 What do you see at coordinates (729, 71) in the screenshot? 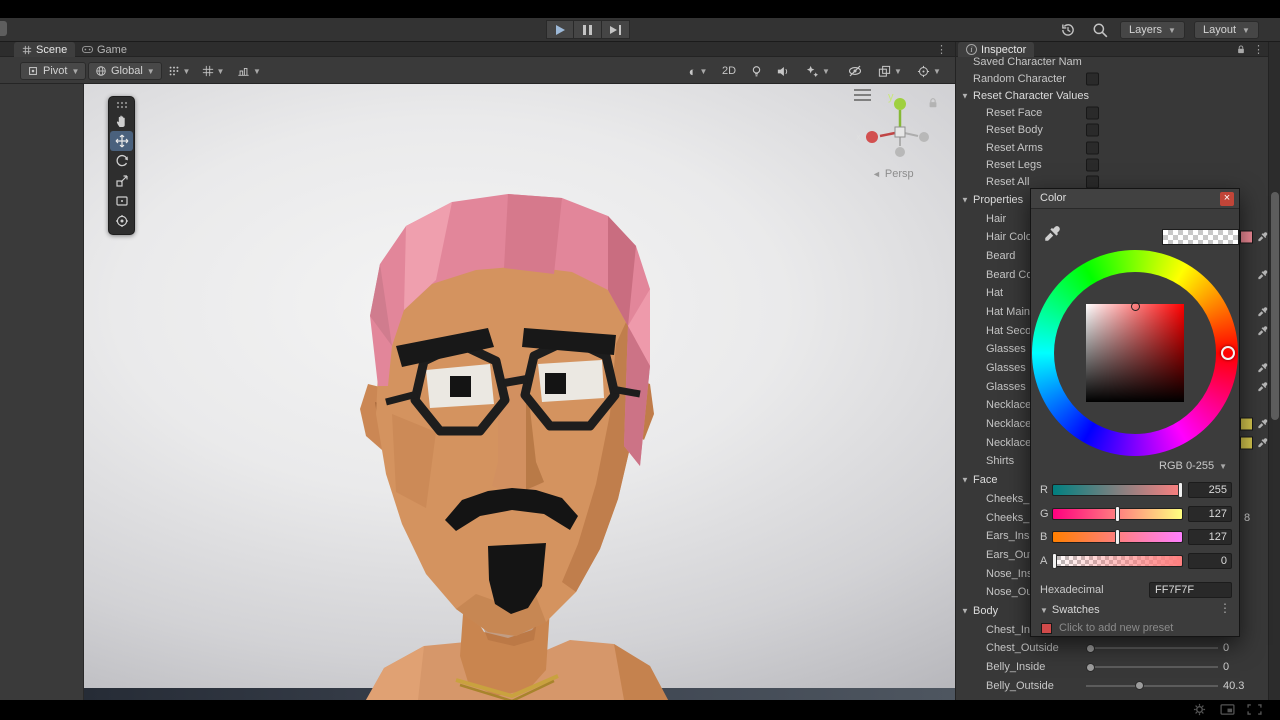
I see `2d-toggle: 2D` at bounding box center [729, 71].